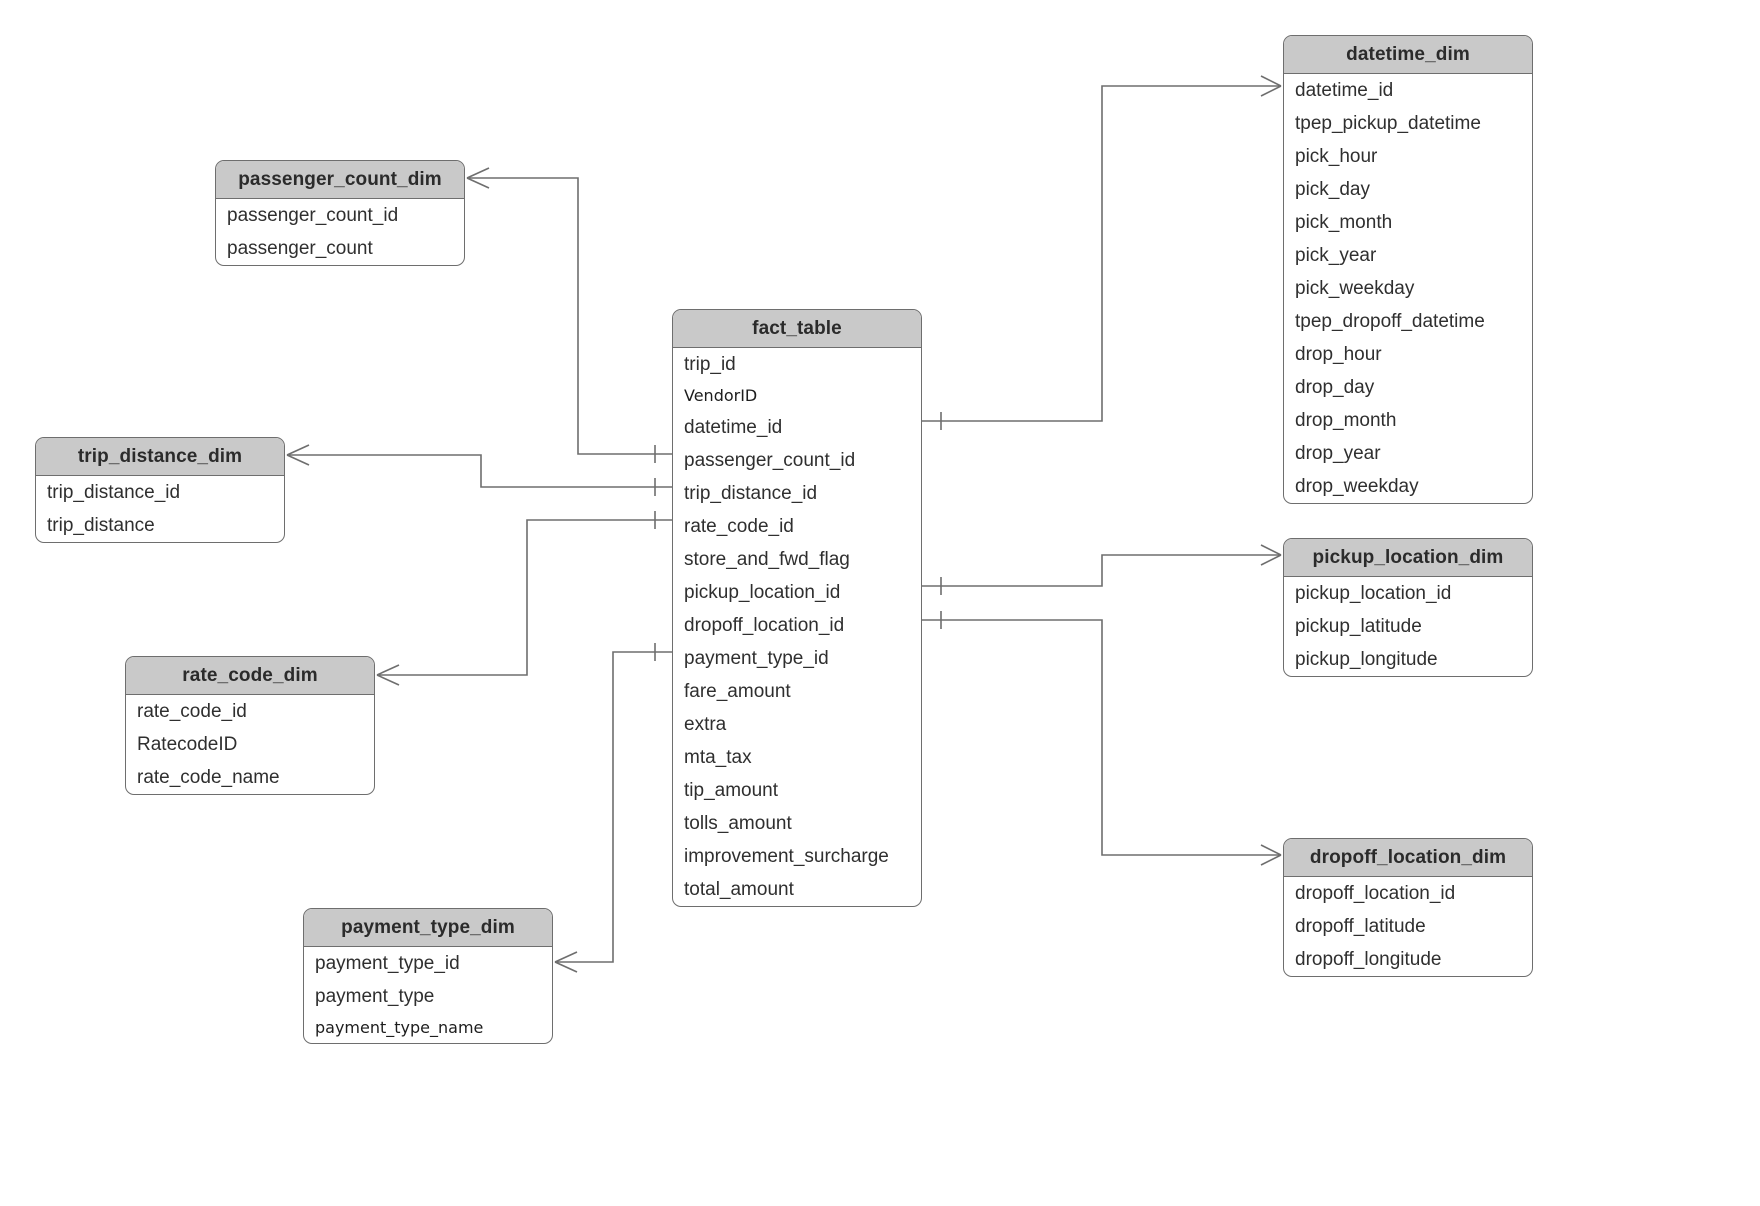 The width and height of the screenshot is (1760, 1206). What do you see at coordinates (1408, 659) in the screenshot?
I see `attribute-row: pickup_longitude` at bounding box center [1408, 659].